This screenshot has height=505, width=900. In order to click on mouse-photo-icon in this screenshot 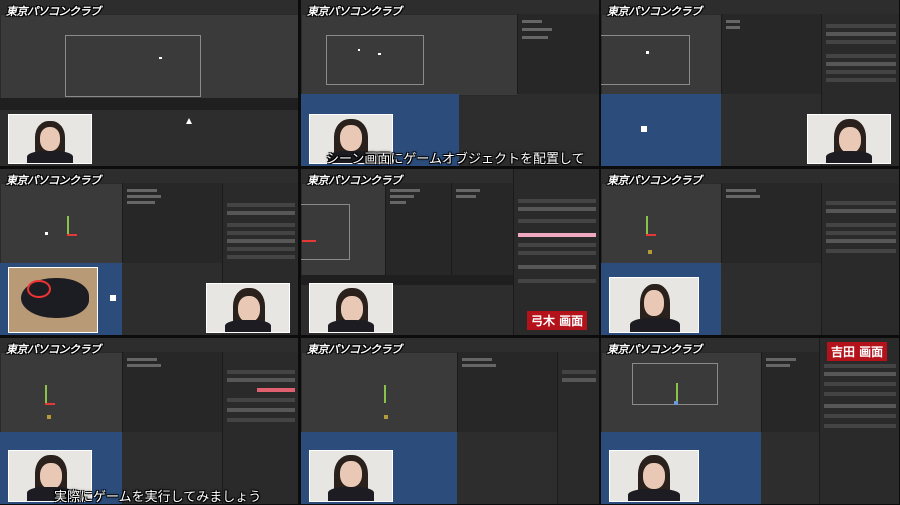, I will do `click(53, 300)`.